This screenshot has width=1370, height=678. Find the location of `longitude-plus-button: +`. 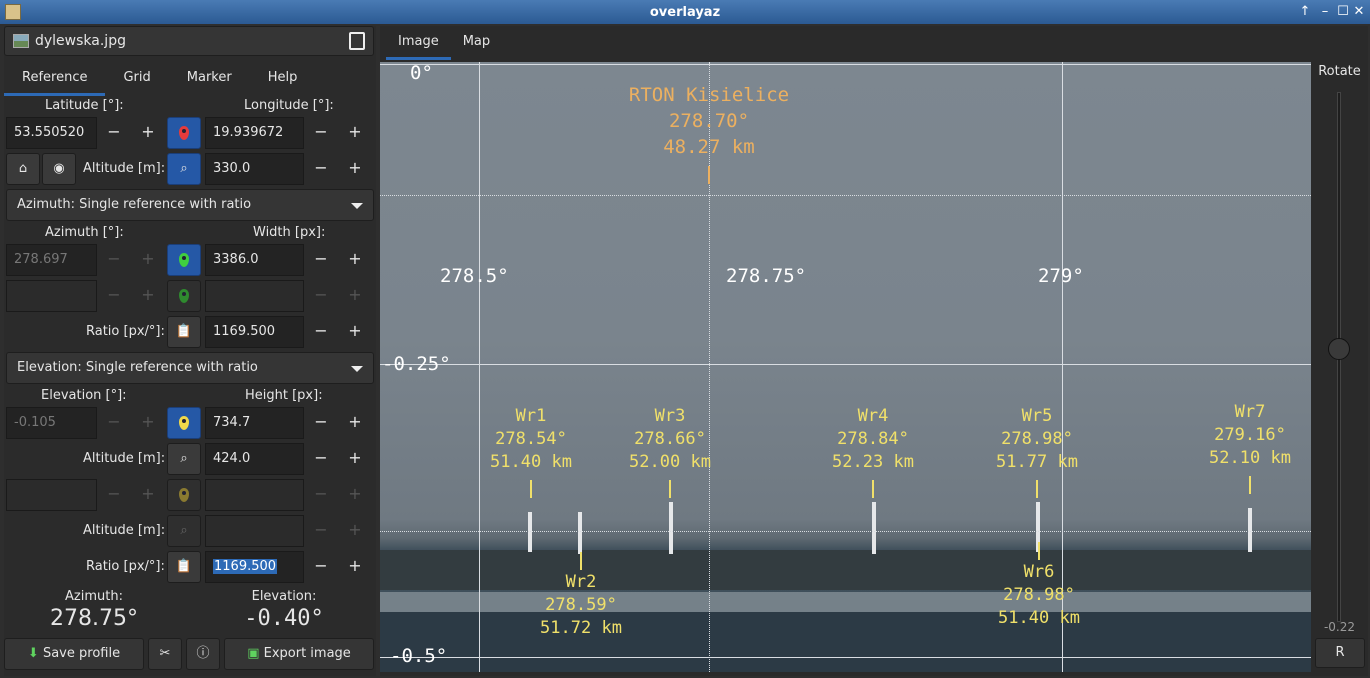

longitude-plus-button: + is located at coordinates (355, 133).